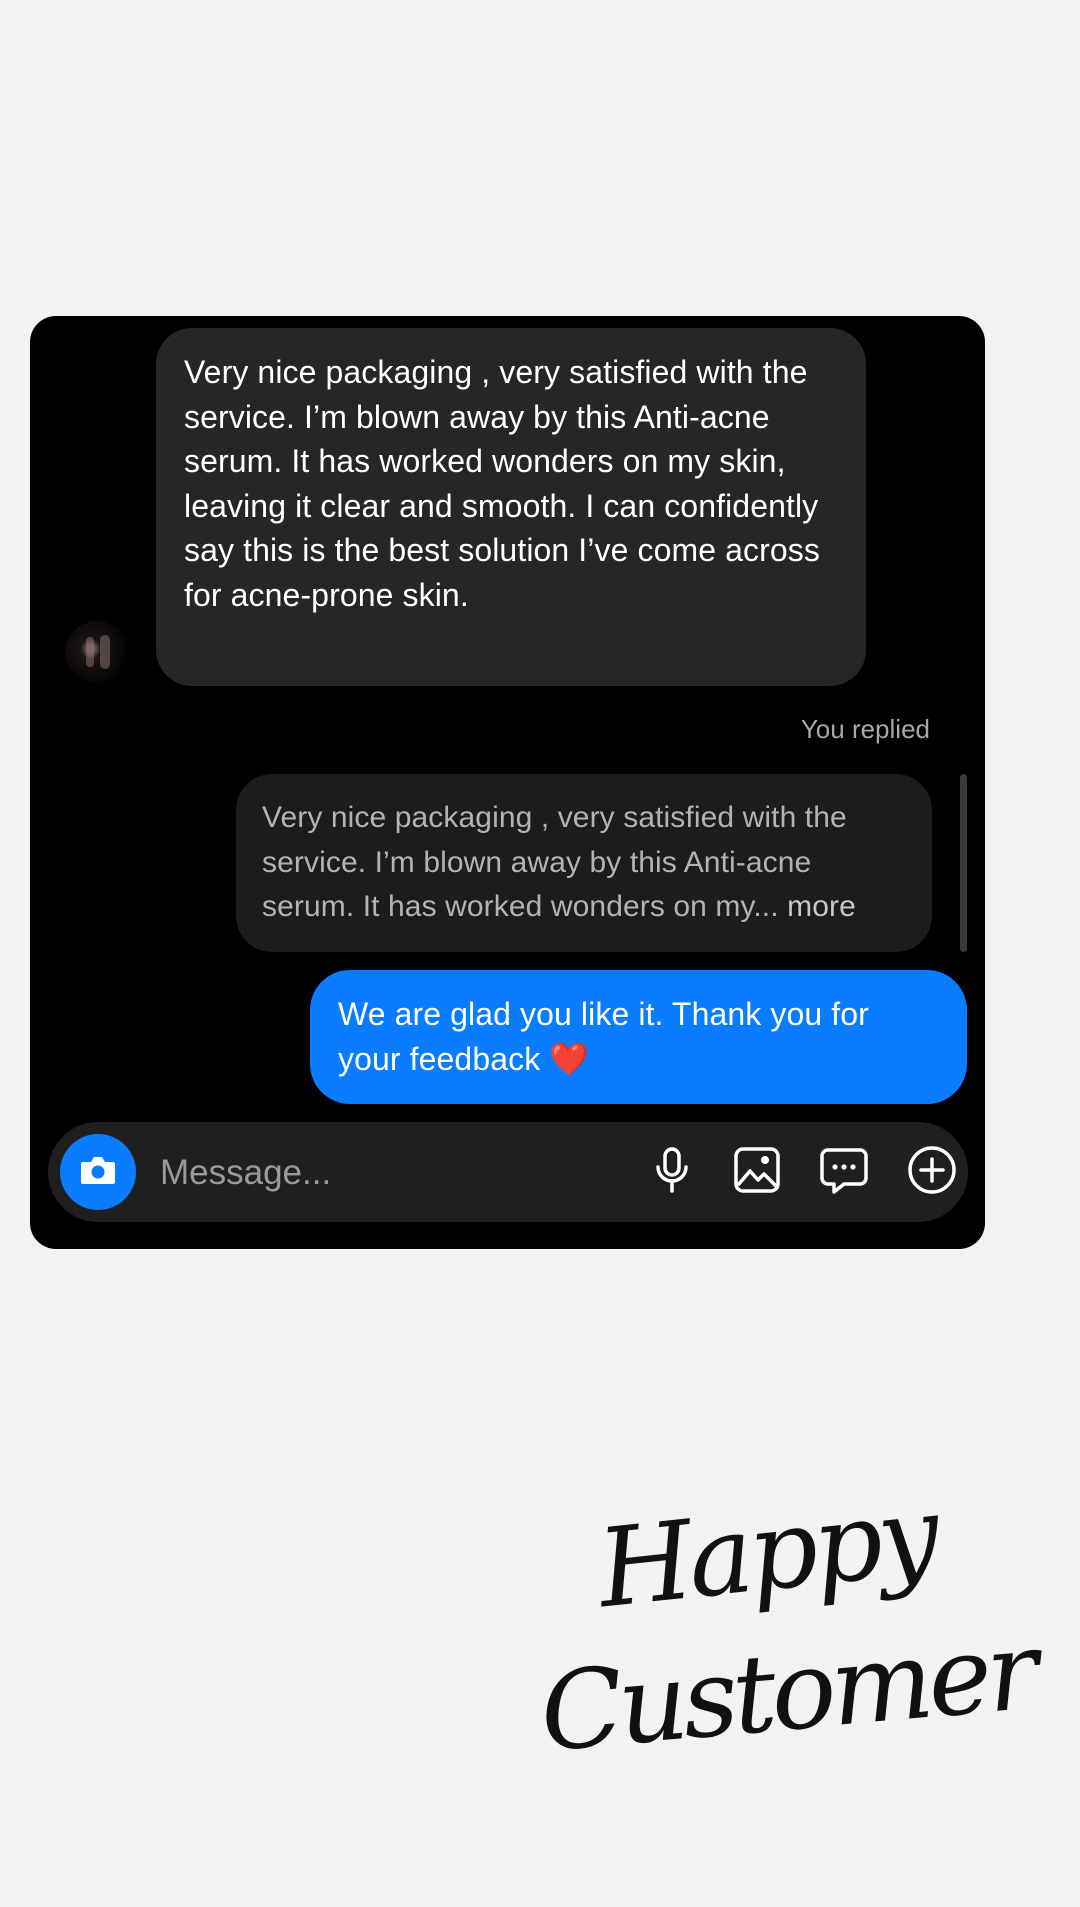 Image resolution: width=1080 pixels, height=1907 pixels. I want to click on microphone-icon, so click(672, 1172).